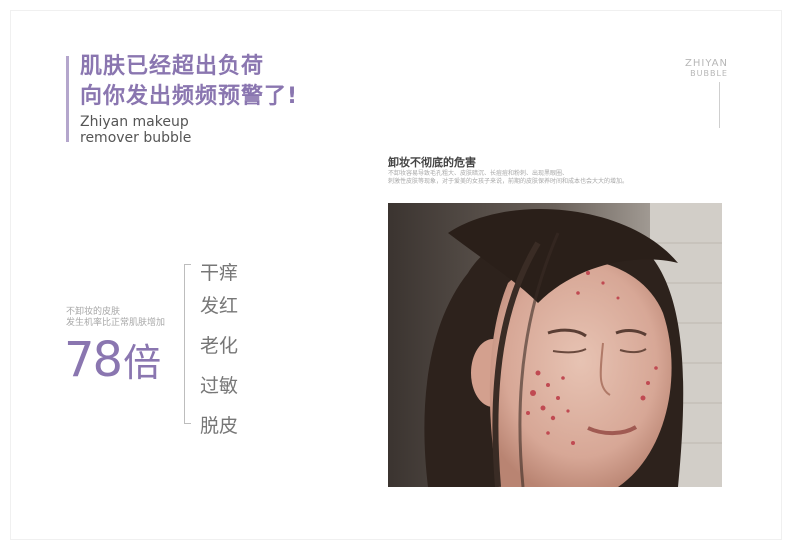 This screenshot has height=548, width=790. I want to click on stat-label-line-1: 不卸妆的皮肤, so click(93, 312).